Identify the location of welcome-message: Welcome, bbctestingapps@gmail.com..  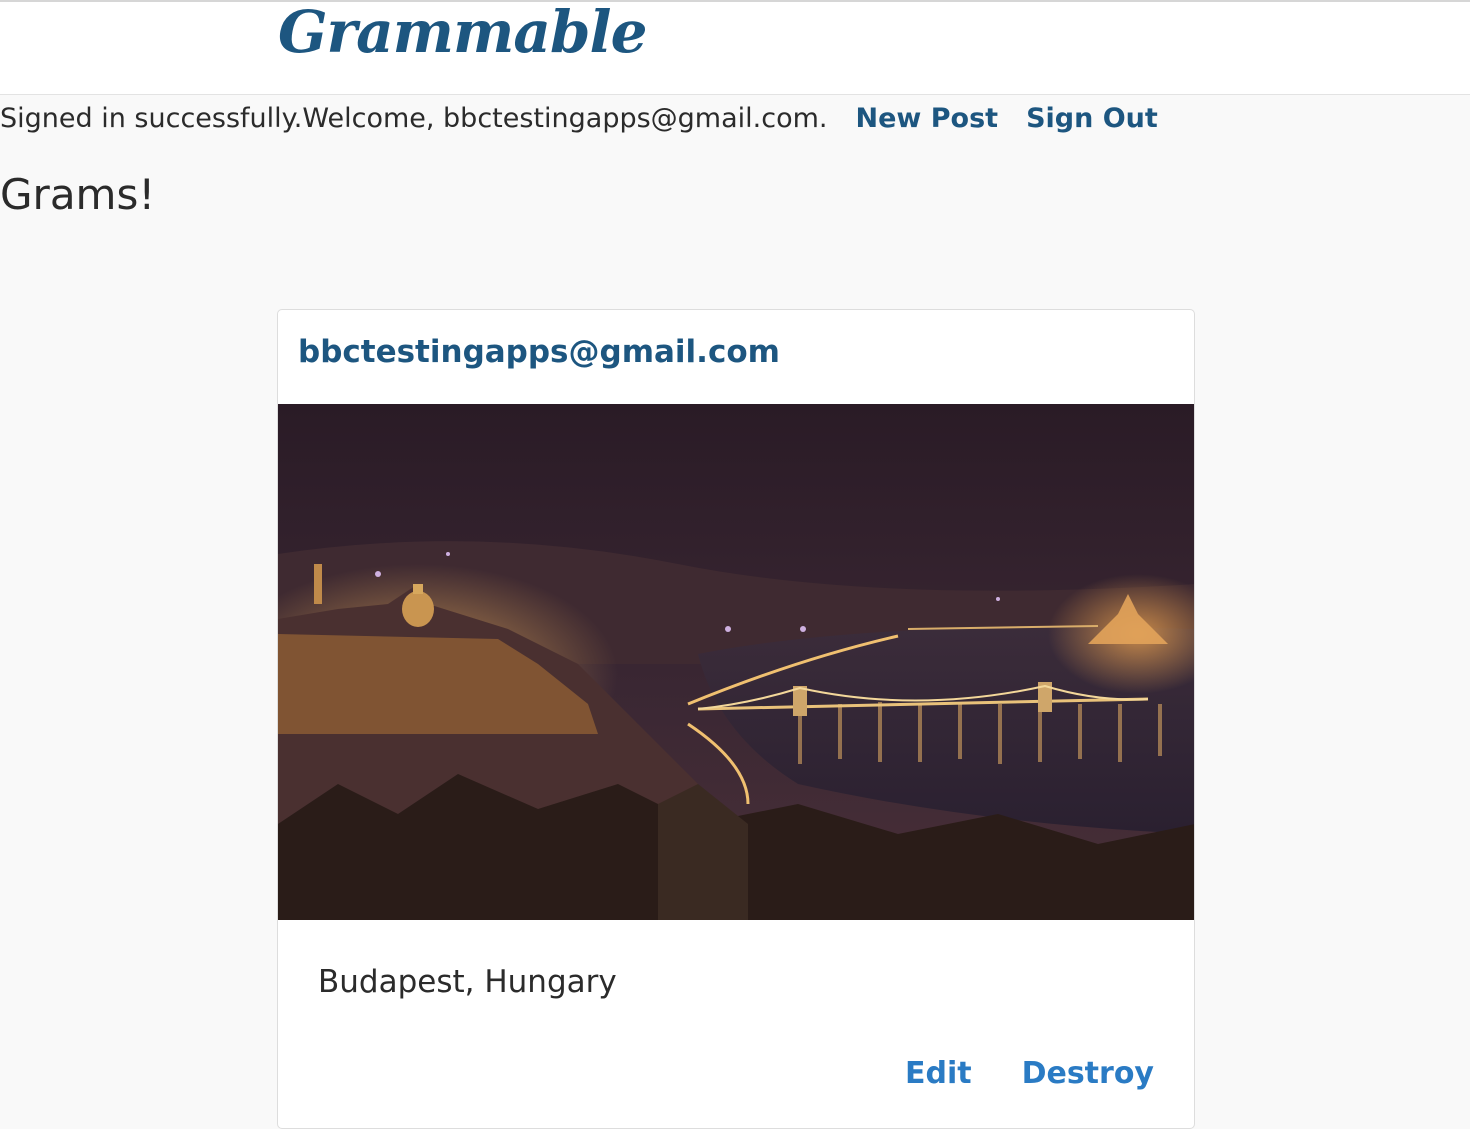
(565, 118).